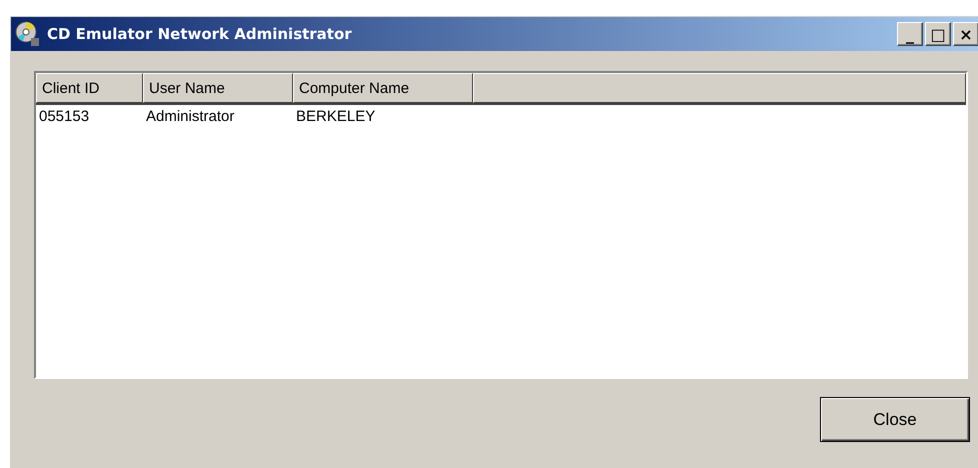 This screenshot has width=978, height=468. Describe the element at coordinates (89, 88) in the screenshot. I see `column-header: Client ID` at that location.